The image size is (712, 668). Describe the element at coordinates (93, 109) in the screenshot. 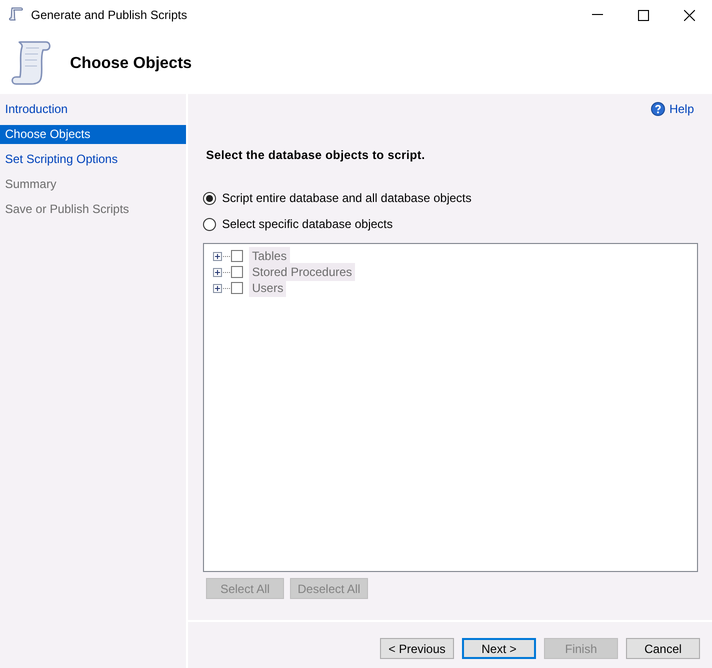

I see `sidebar-item: Introduction` at that location.